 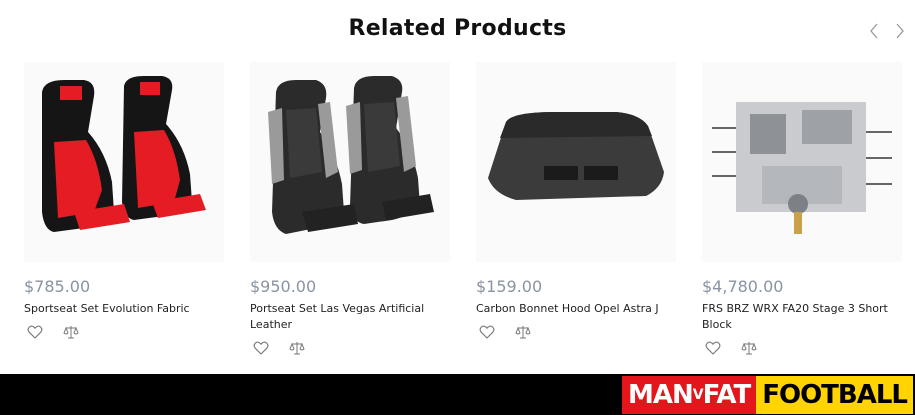 I want to click on section-title: Related Products, so click(x=457, y=28).